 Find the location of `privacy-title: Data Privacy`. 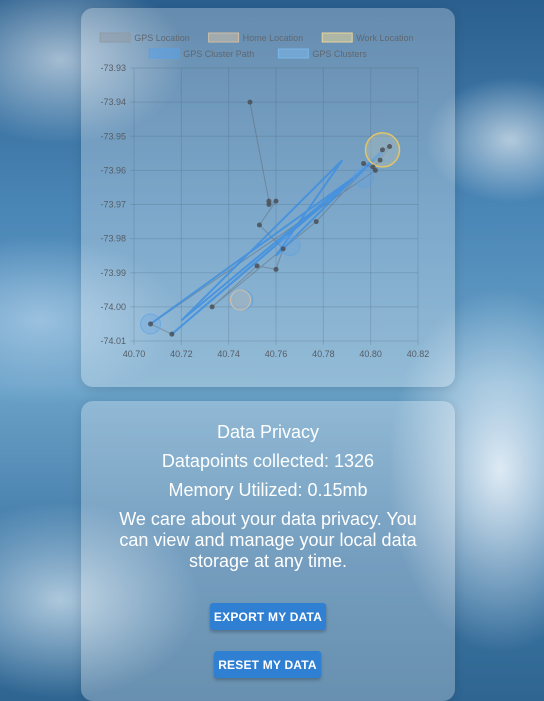

privacy-title: Data Privacy is located at coordinates (268, 432).